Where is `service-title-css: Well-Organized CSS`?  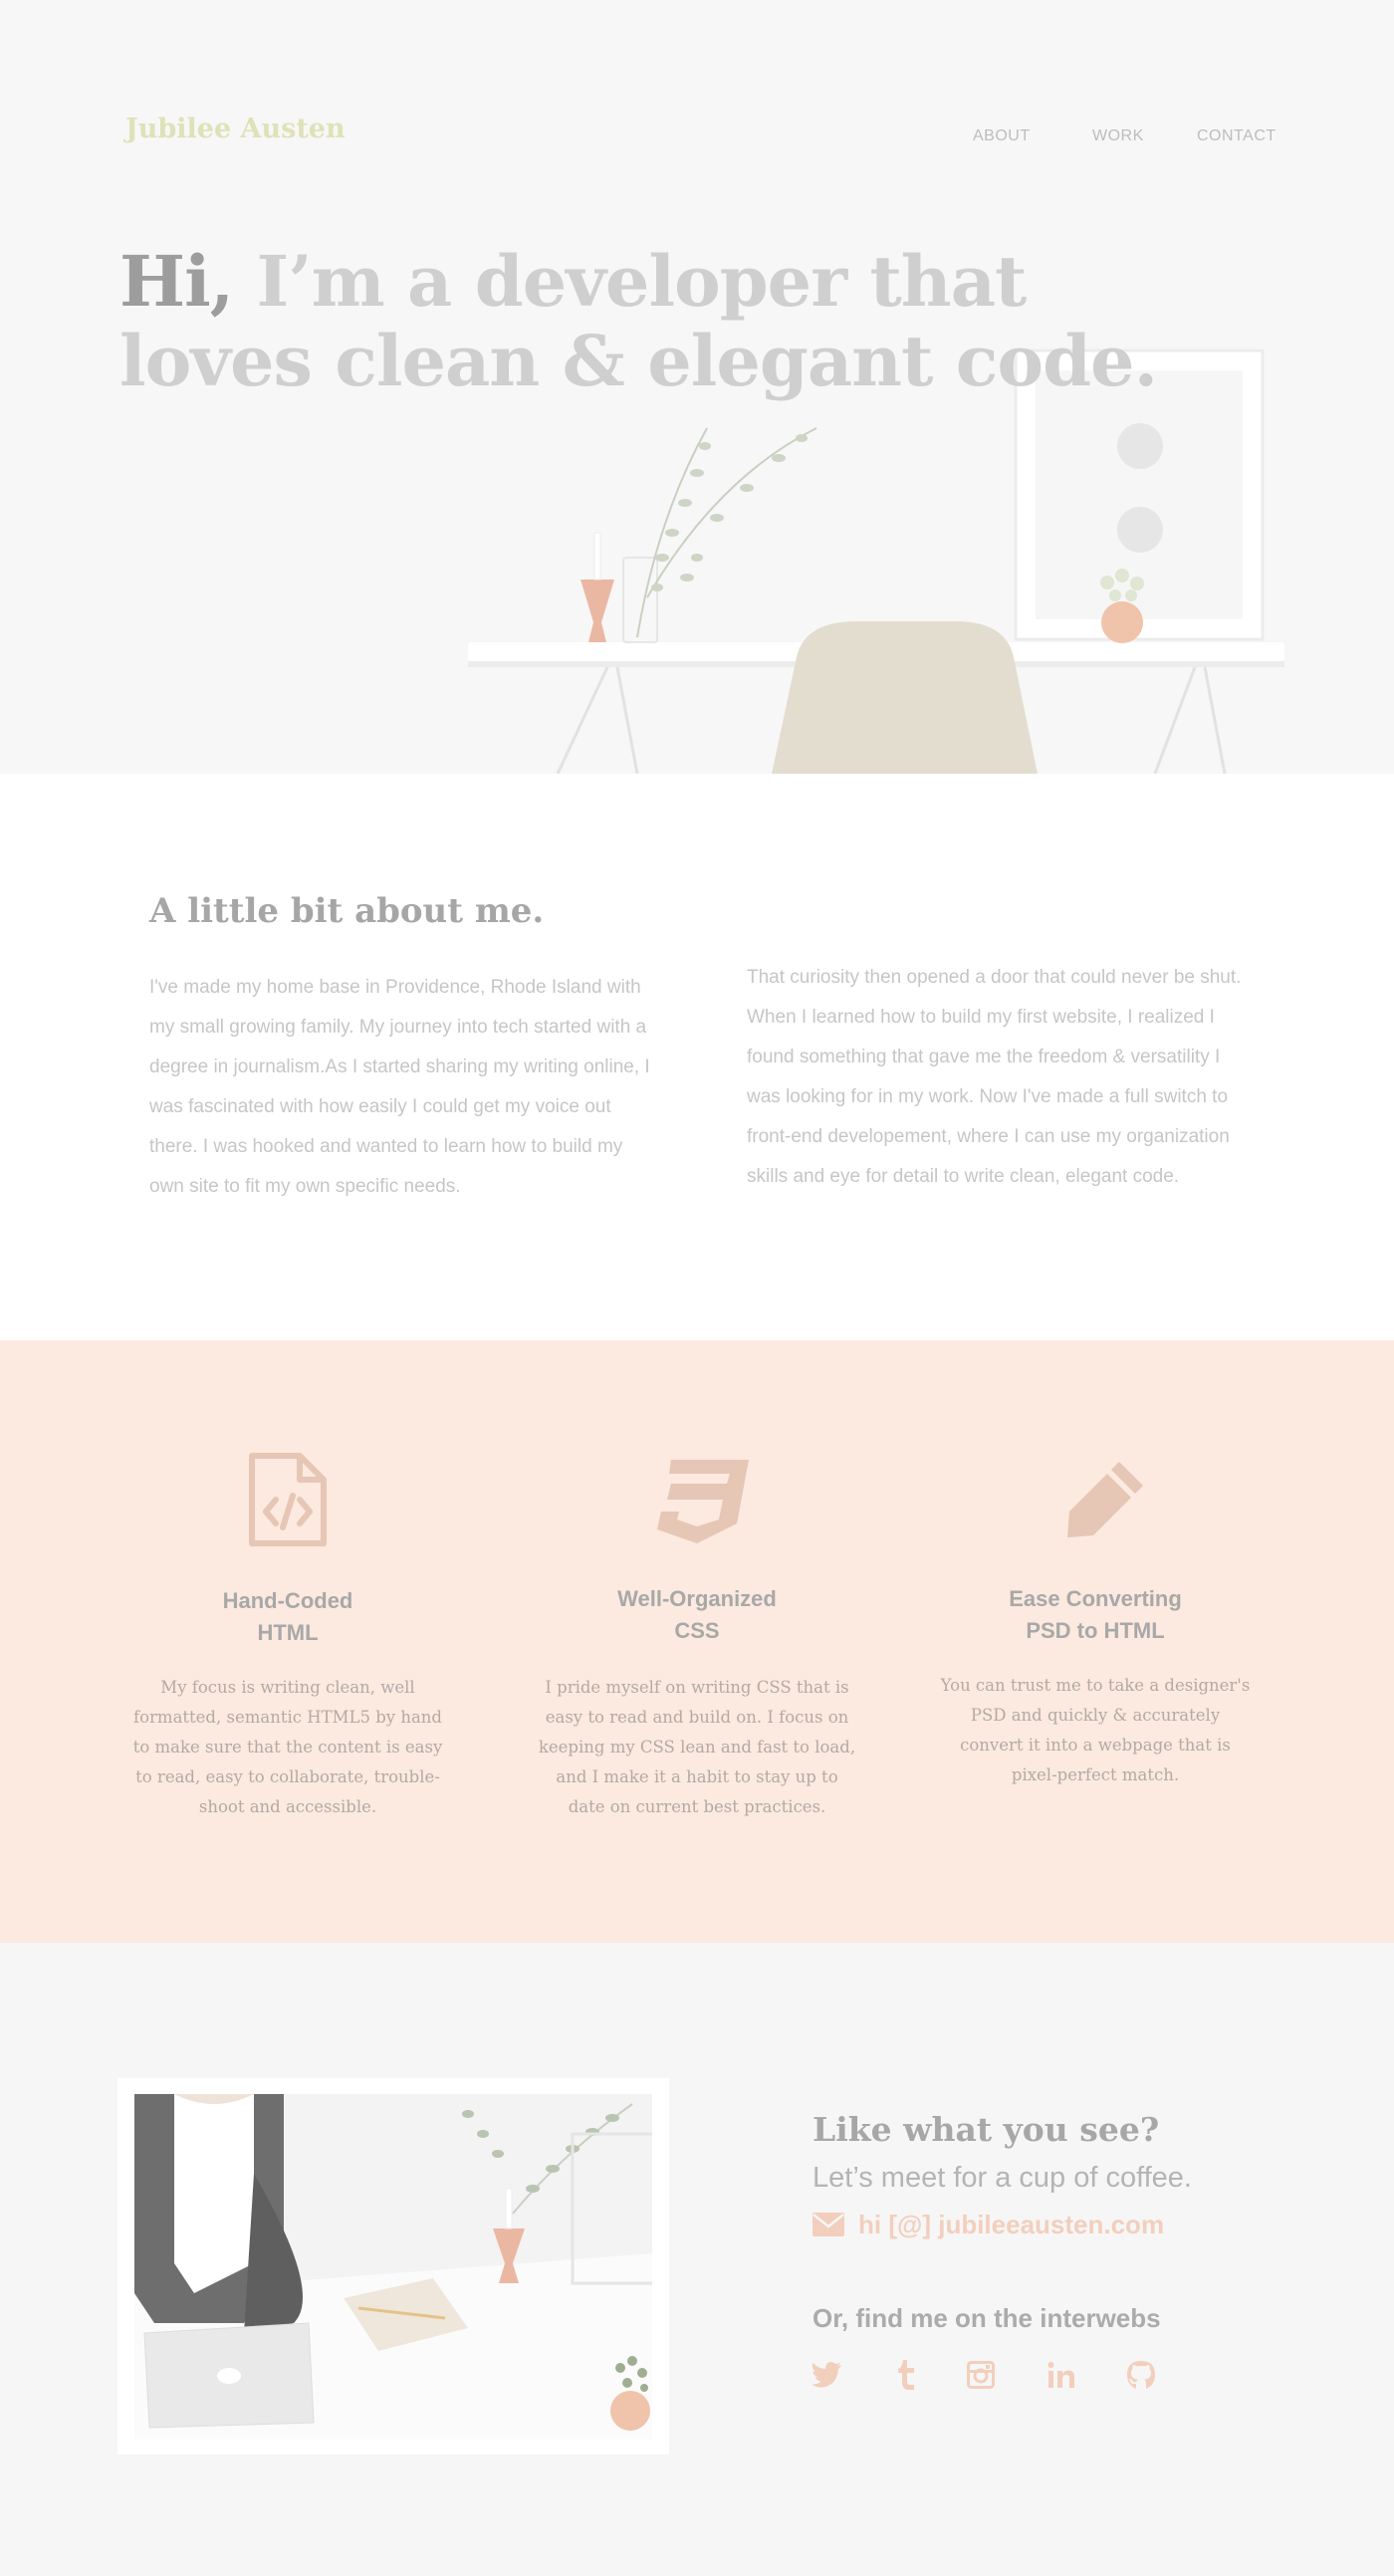 service-title-css: Well-Organized CSS is located at coordinates (697, 1615).